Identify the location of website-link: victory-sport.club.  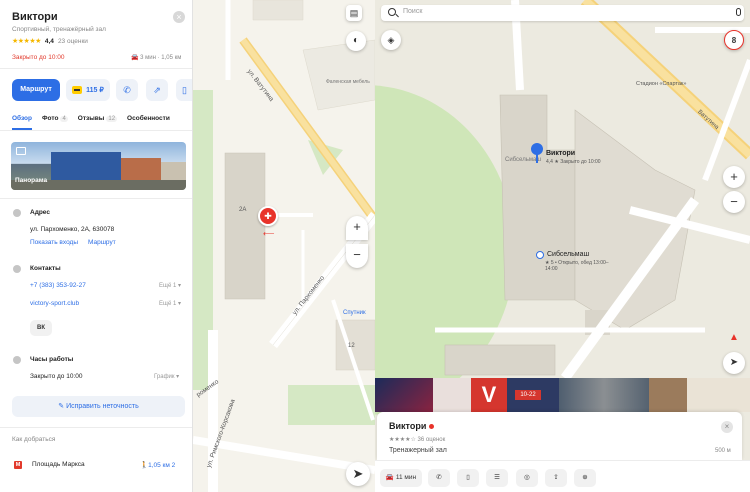
(54, 303).